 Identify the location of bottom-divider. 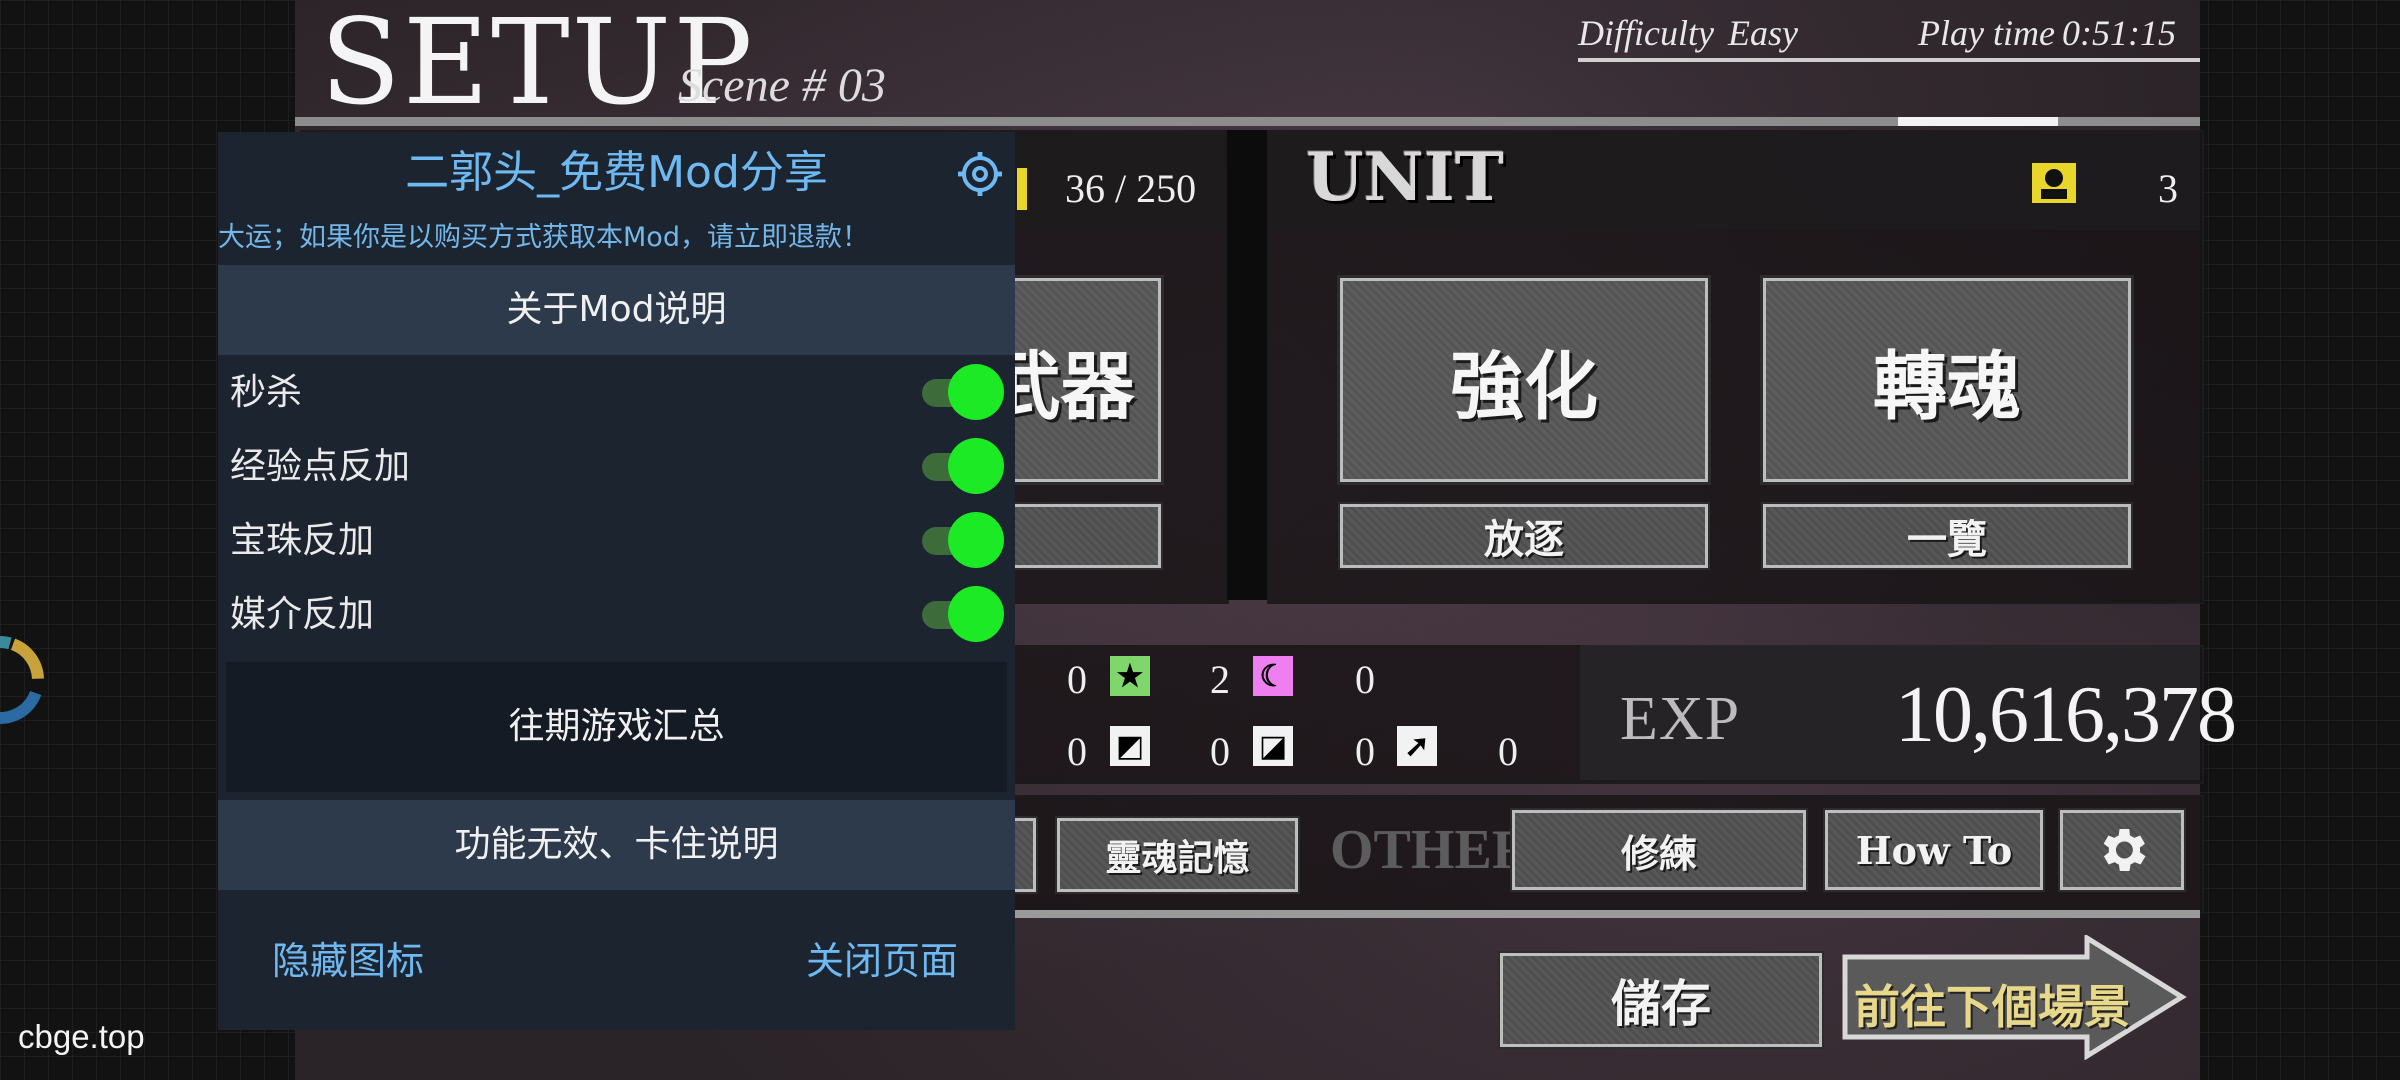
(1600, 914).